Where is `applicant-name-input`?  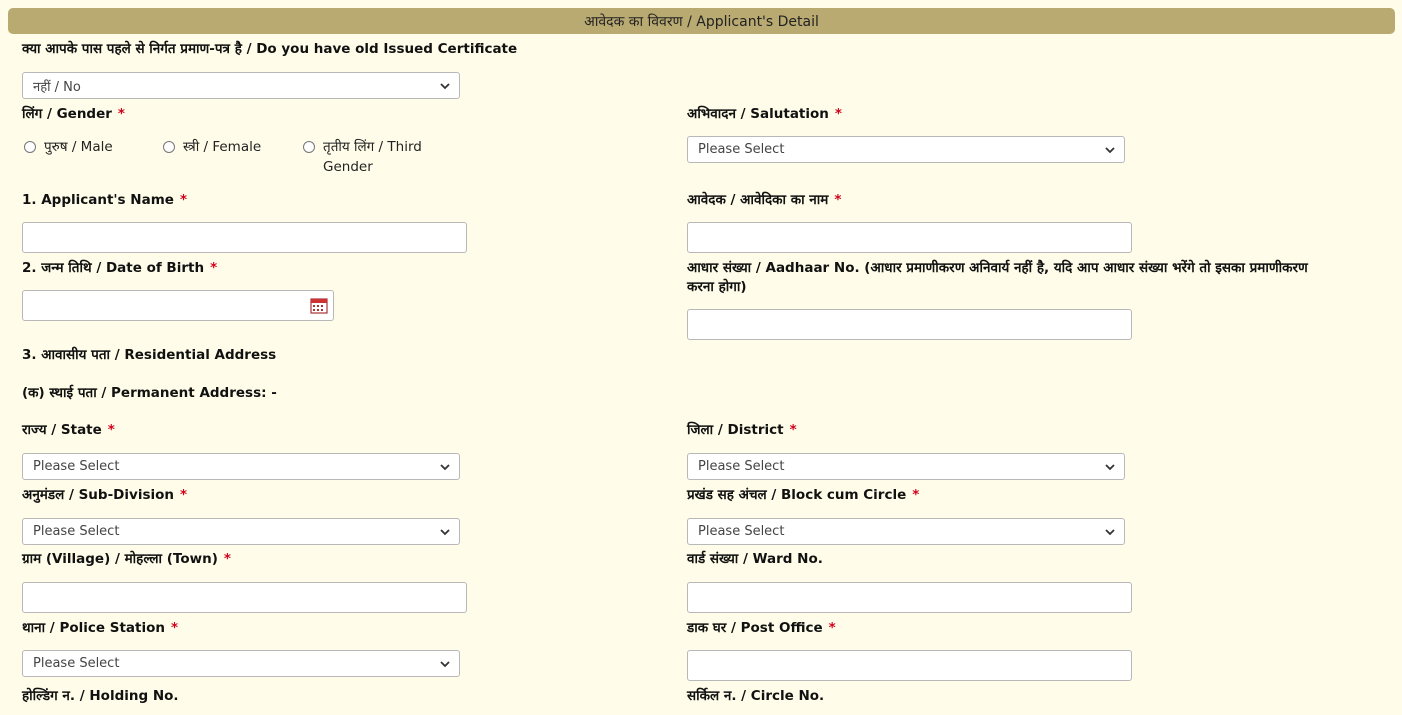 applicant-name-input is located at coordinates (244, 237).